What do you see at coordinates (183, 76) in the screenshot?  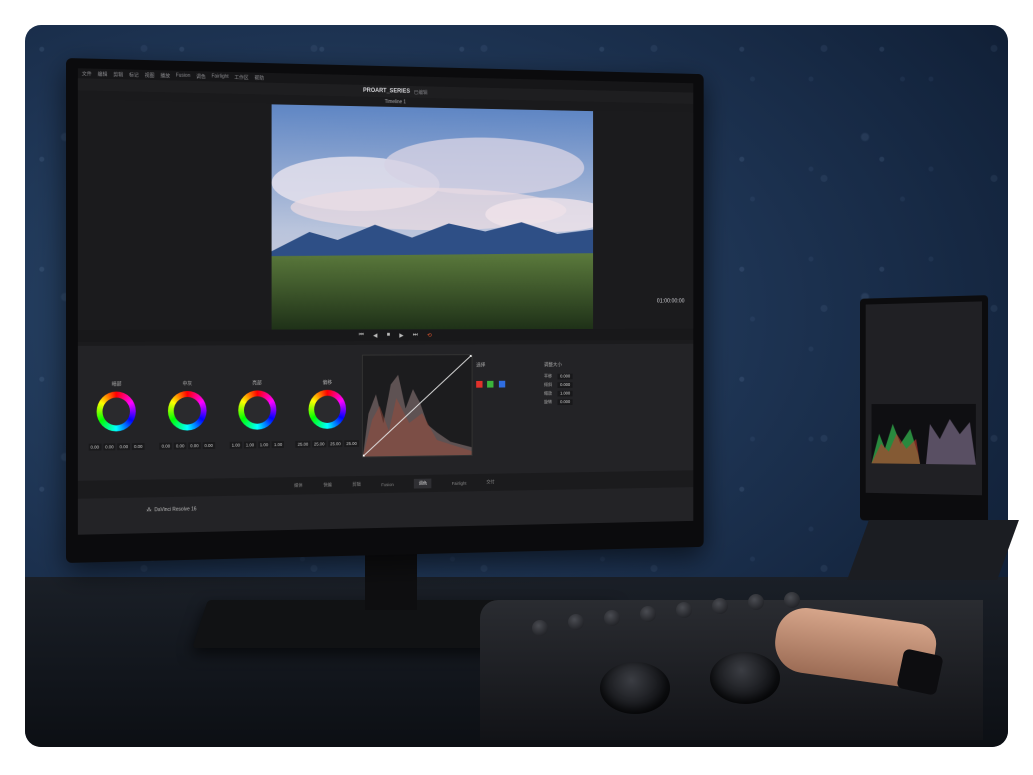 I see `menu-item: Fusion` at bounding box center [183, 76].